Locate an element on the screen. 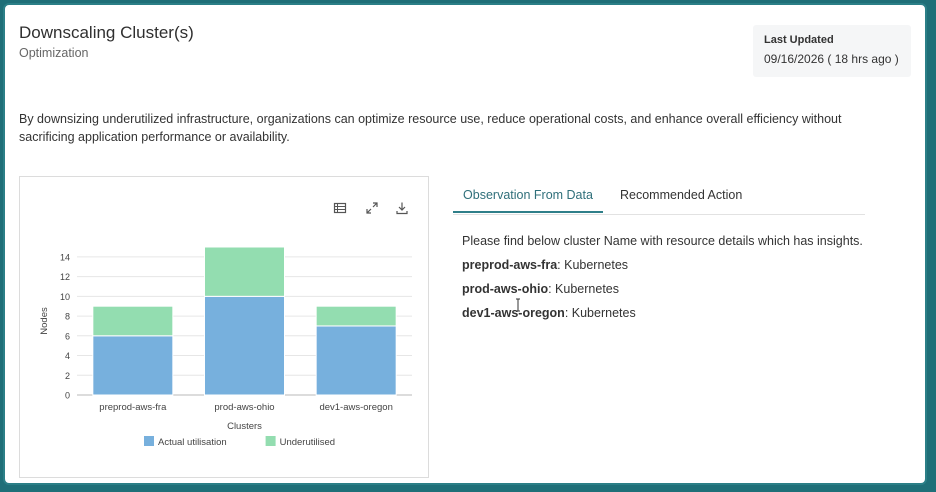  page-subtitle: Optimization is located at coordinates (54, 53).